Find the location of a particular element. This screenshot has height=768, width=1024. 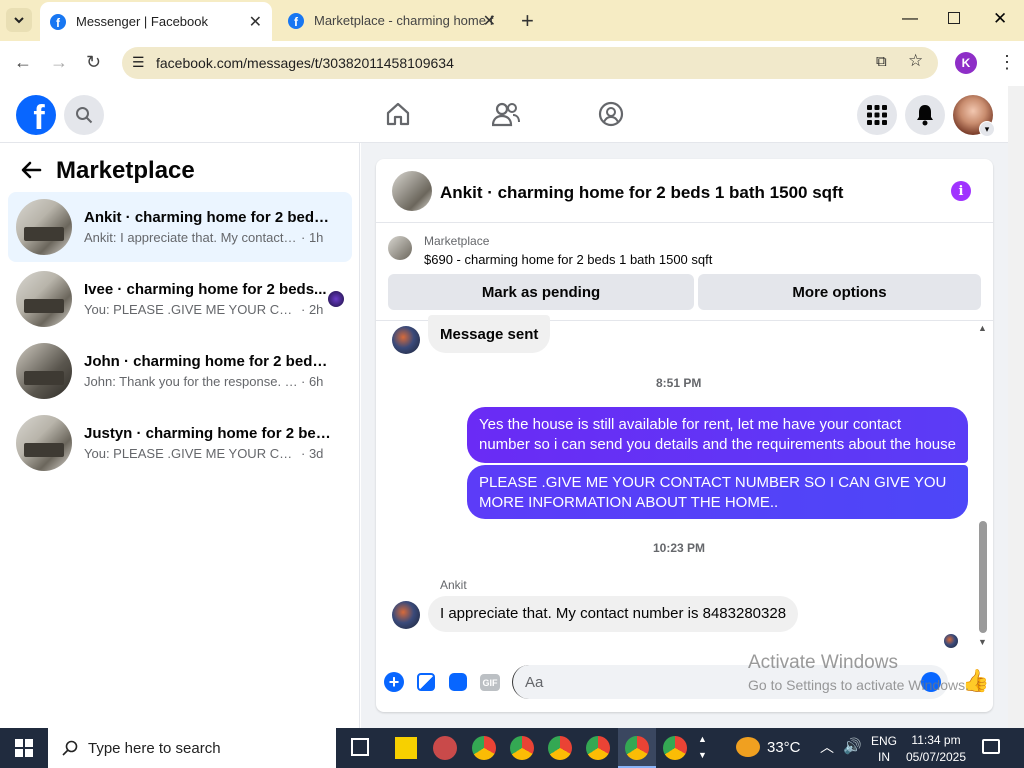

scroll-down-icon: ▼ is located at coordinates (982, 642).